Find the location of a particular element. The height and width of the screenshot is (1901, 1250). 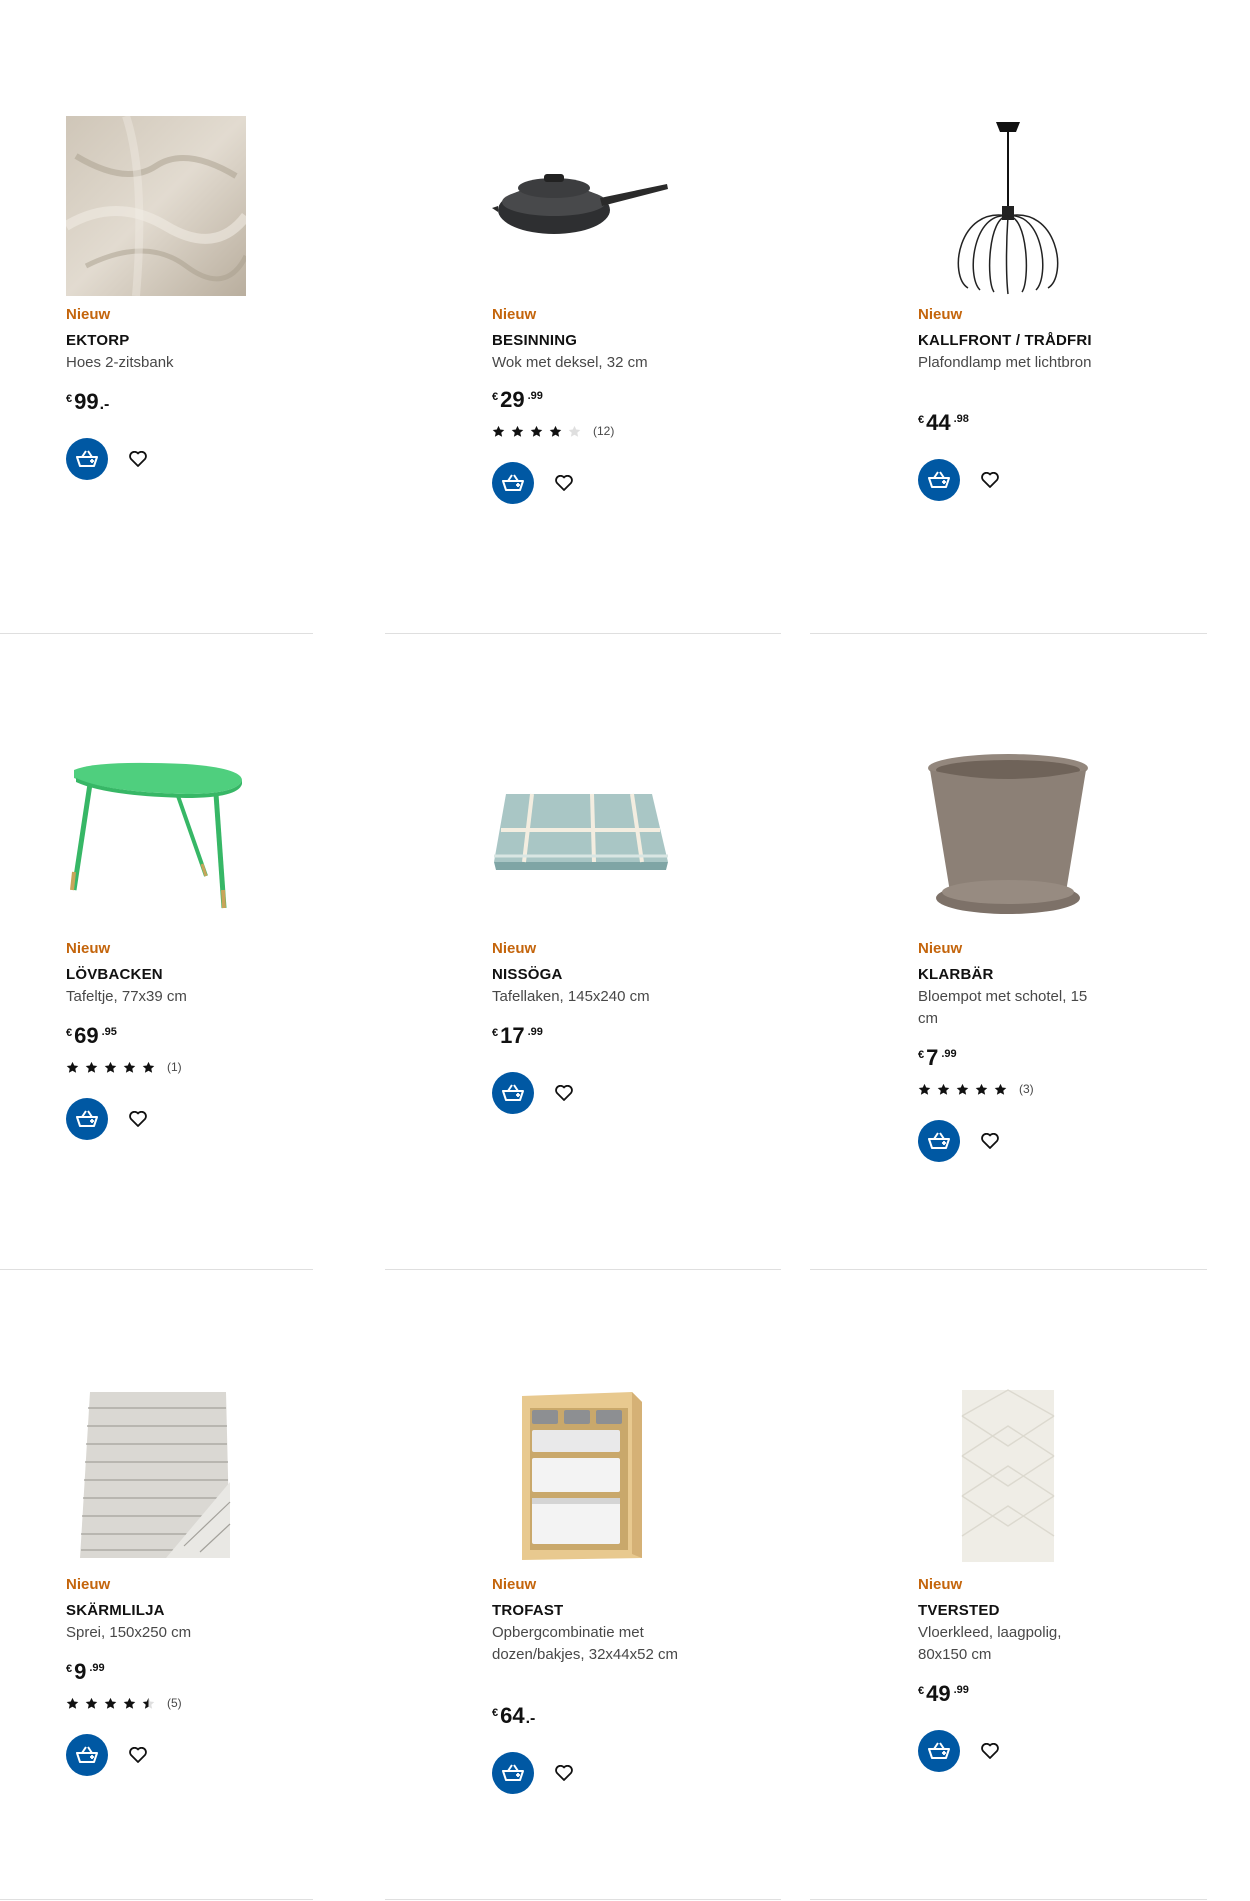

product-name: BESINNING is located at coordinates (534, 340).